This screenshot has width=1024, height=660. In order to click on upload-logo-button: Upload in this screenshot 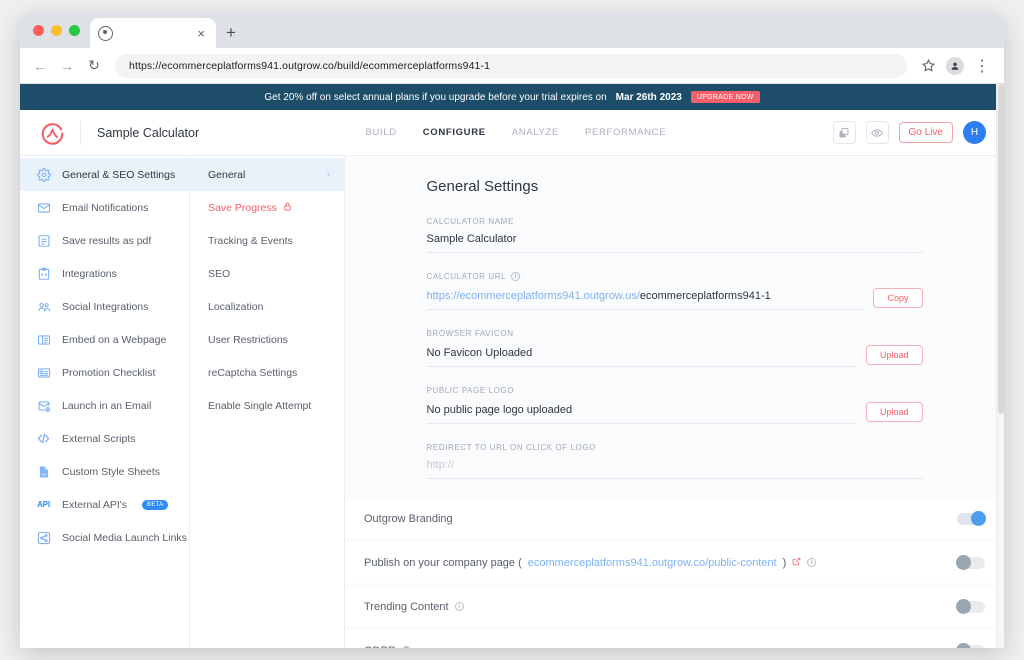, I will do `click(894, 412)`.